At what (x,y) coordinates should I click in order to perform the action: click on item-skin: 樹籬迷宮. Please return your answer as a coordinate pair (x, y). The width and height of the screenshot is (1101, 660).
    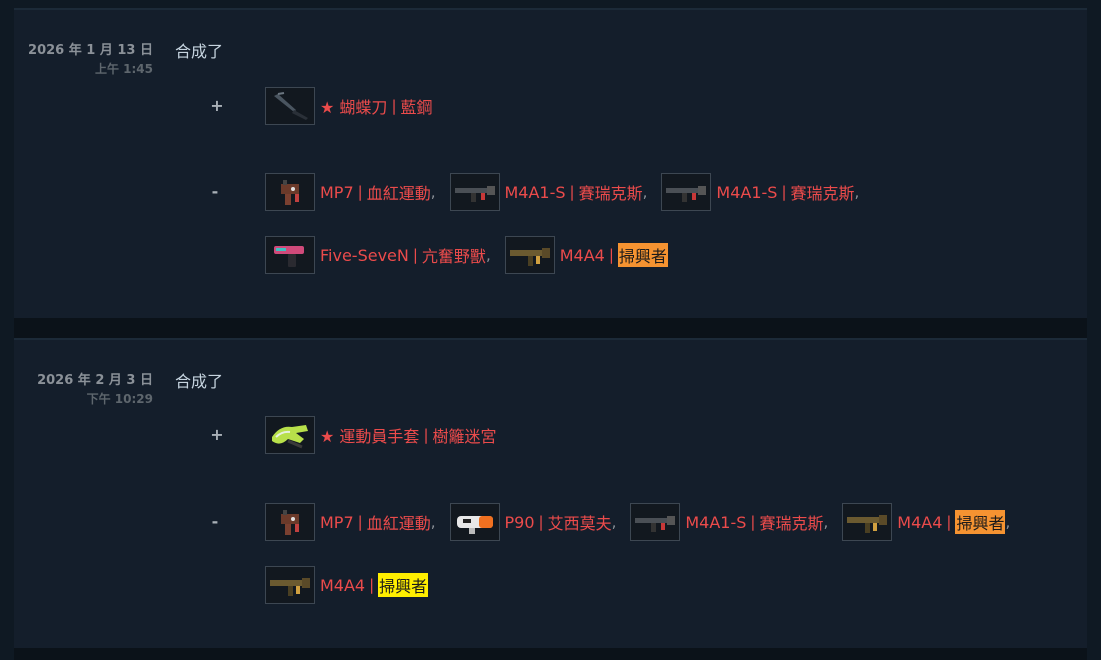
    Looking at the image, I should click on (464, 436).